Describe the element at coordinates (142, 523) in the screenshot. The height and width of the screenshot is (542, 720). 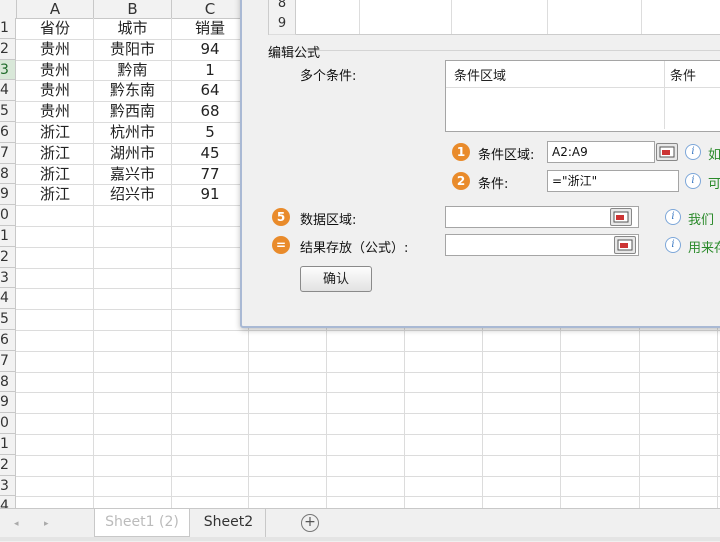
I see `sheet-tab-active: Sheet1 (2)` at that location.